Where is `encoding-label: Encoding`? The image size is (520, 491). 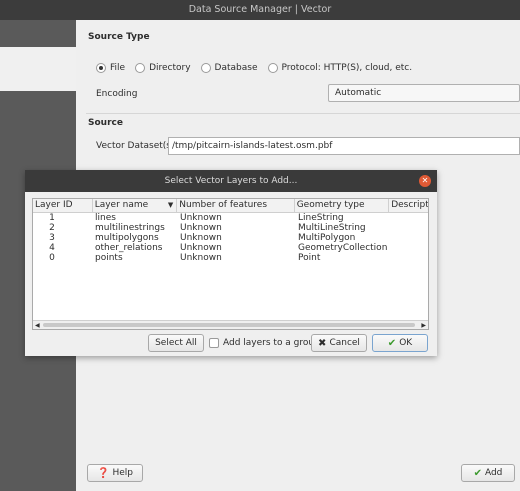 encoding-label: Encoding is located at coordinates (117, 94).